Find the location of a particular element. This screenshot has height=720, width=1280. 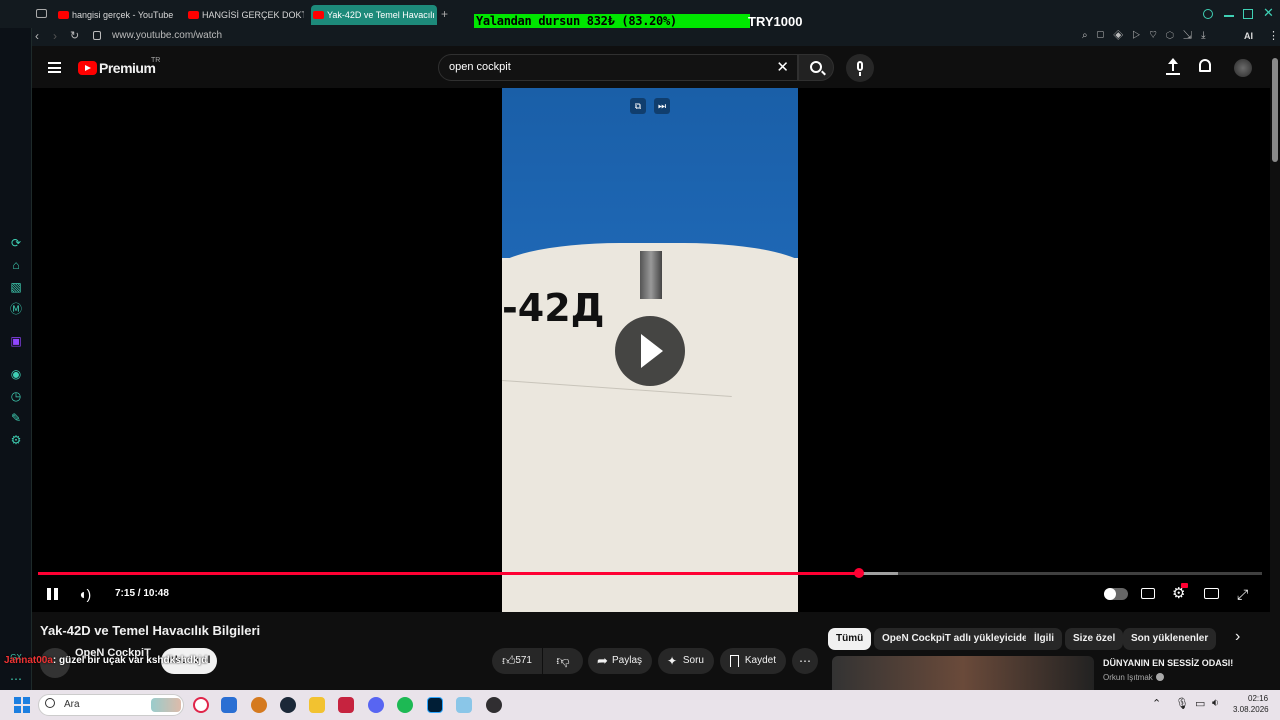

spotify-icon is located at coordinates (405, 705).